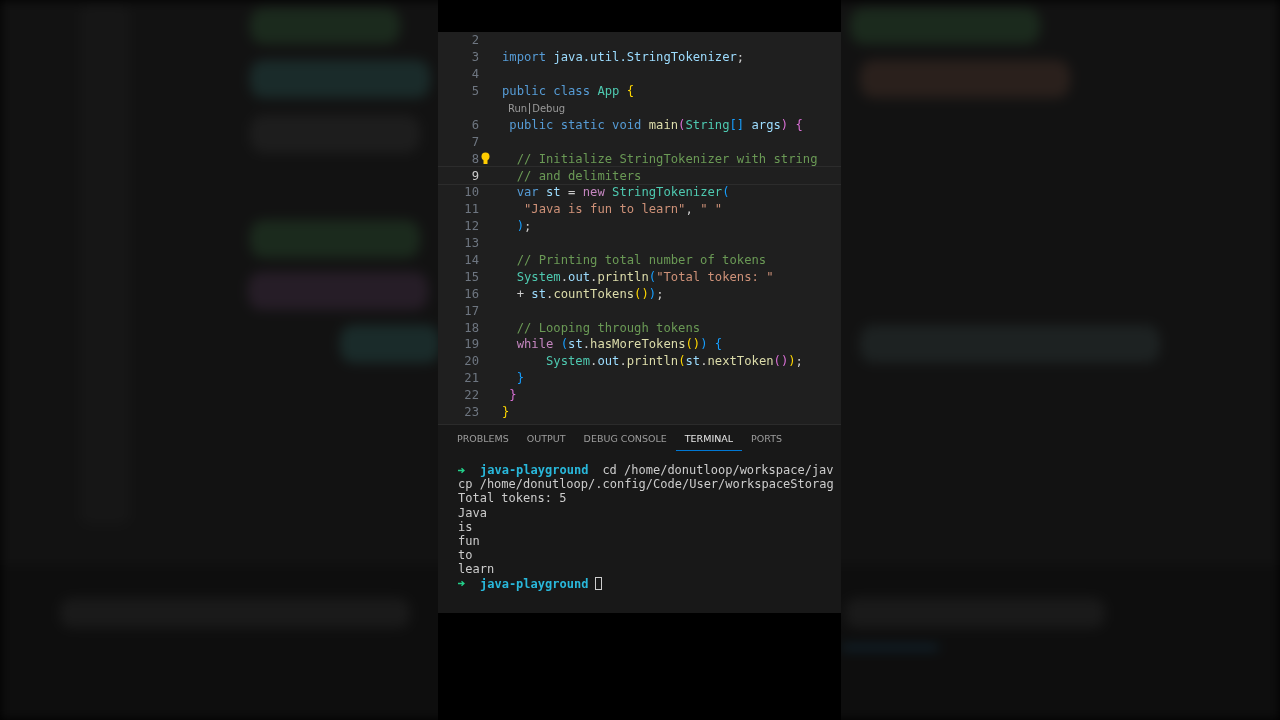 The height and width of the screenshot is (720, 1280). What do you see at coordinates (666, 158) in the screenshot?
I see `code-line: // Initialize StringTokenizer with string` at bounding box center [666, 158].